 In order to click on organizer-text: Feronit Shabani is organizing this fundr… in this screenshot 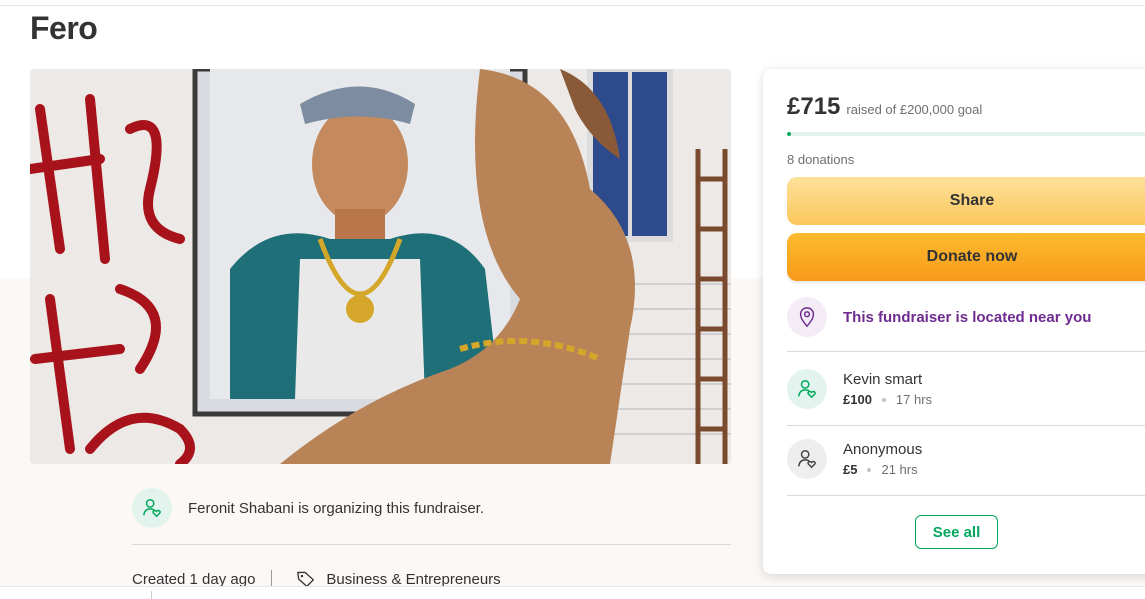, I will do `click(336, 508)`.